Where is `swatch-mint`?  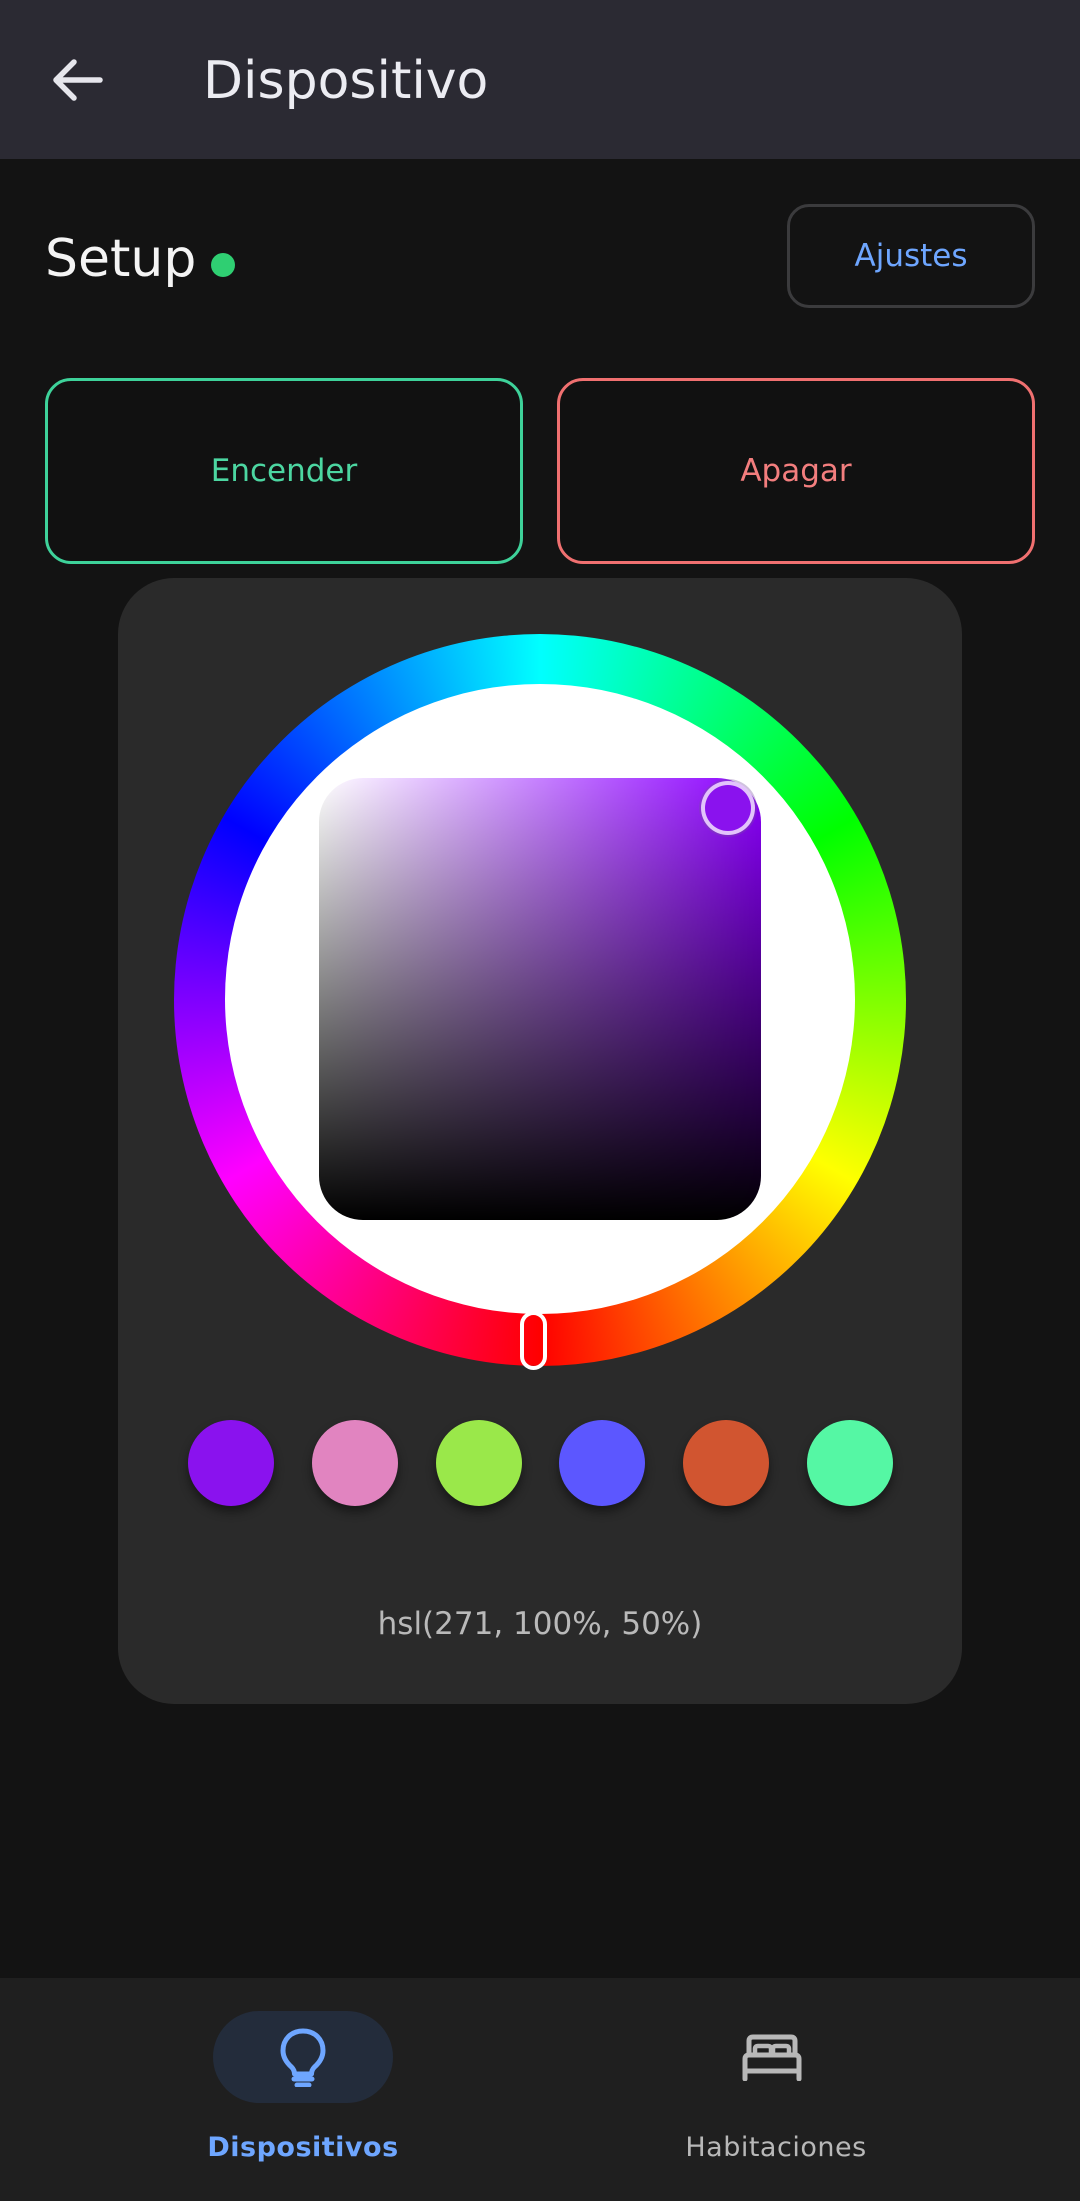
swatch-mint is located at coordinates (850, 1463).